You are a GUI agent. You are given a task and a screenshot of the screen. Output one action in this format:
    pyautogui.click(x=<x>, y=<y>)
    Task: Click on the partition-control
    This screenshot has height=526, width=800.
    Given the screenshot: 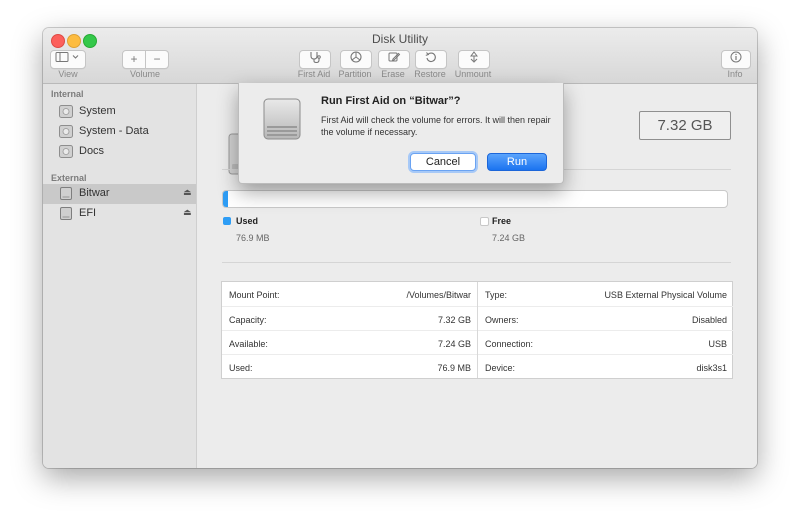 What is the action you would take?
    pyautogui.click(x=356, y=59)
    